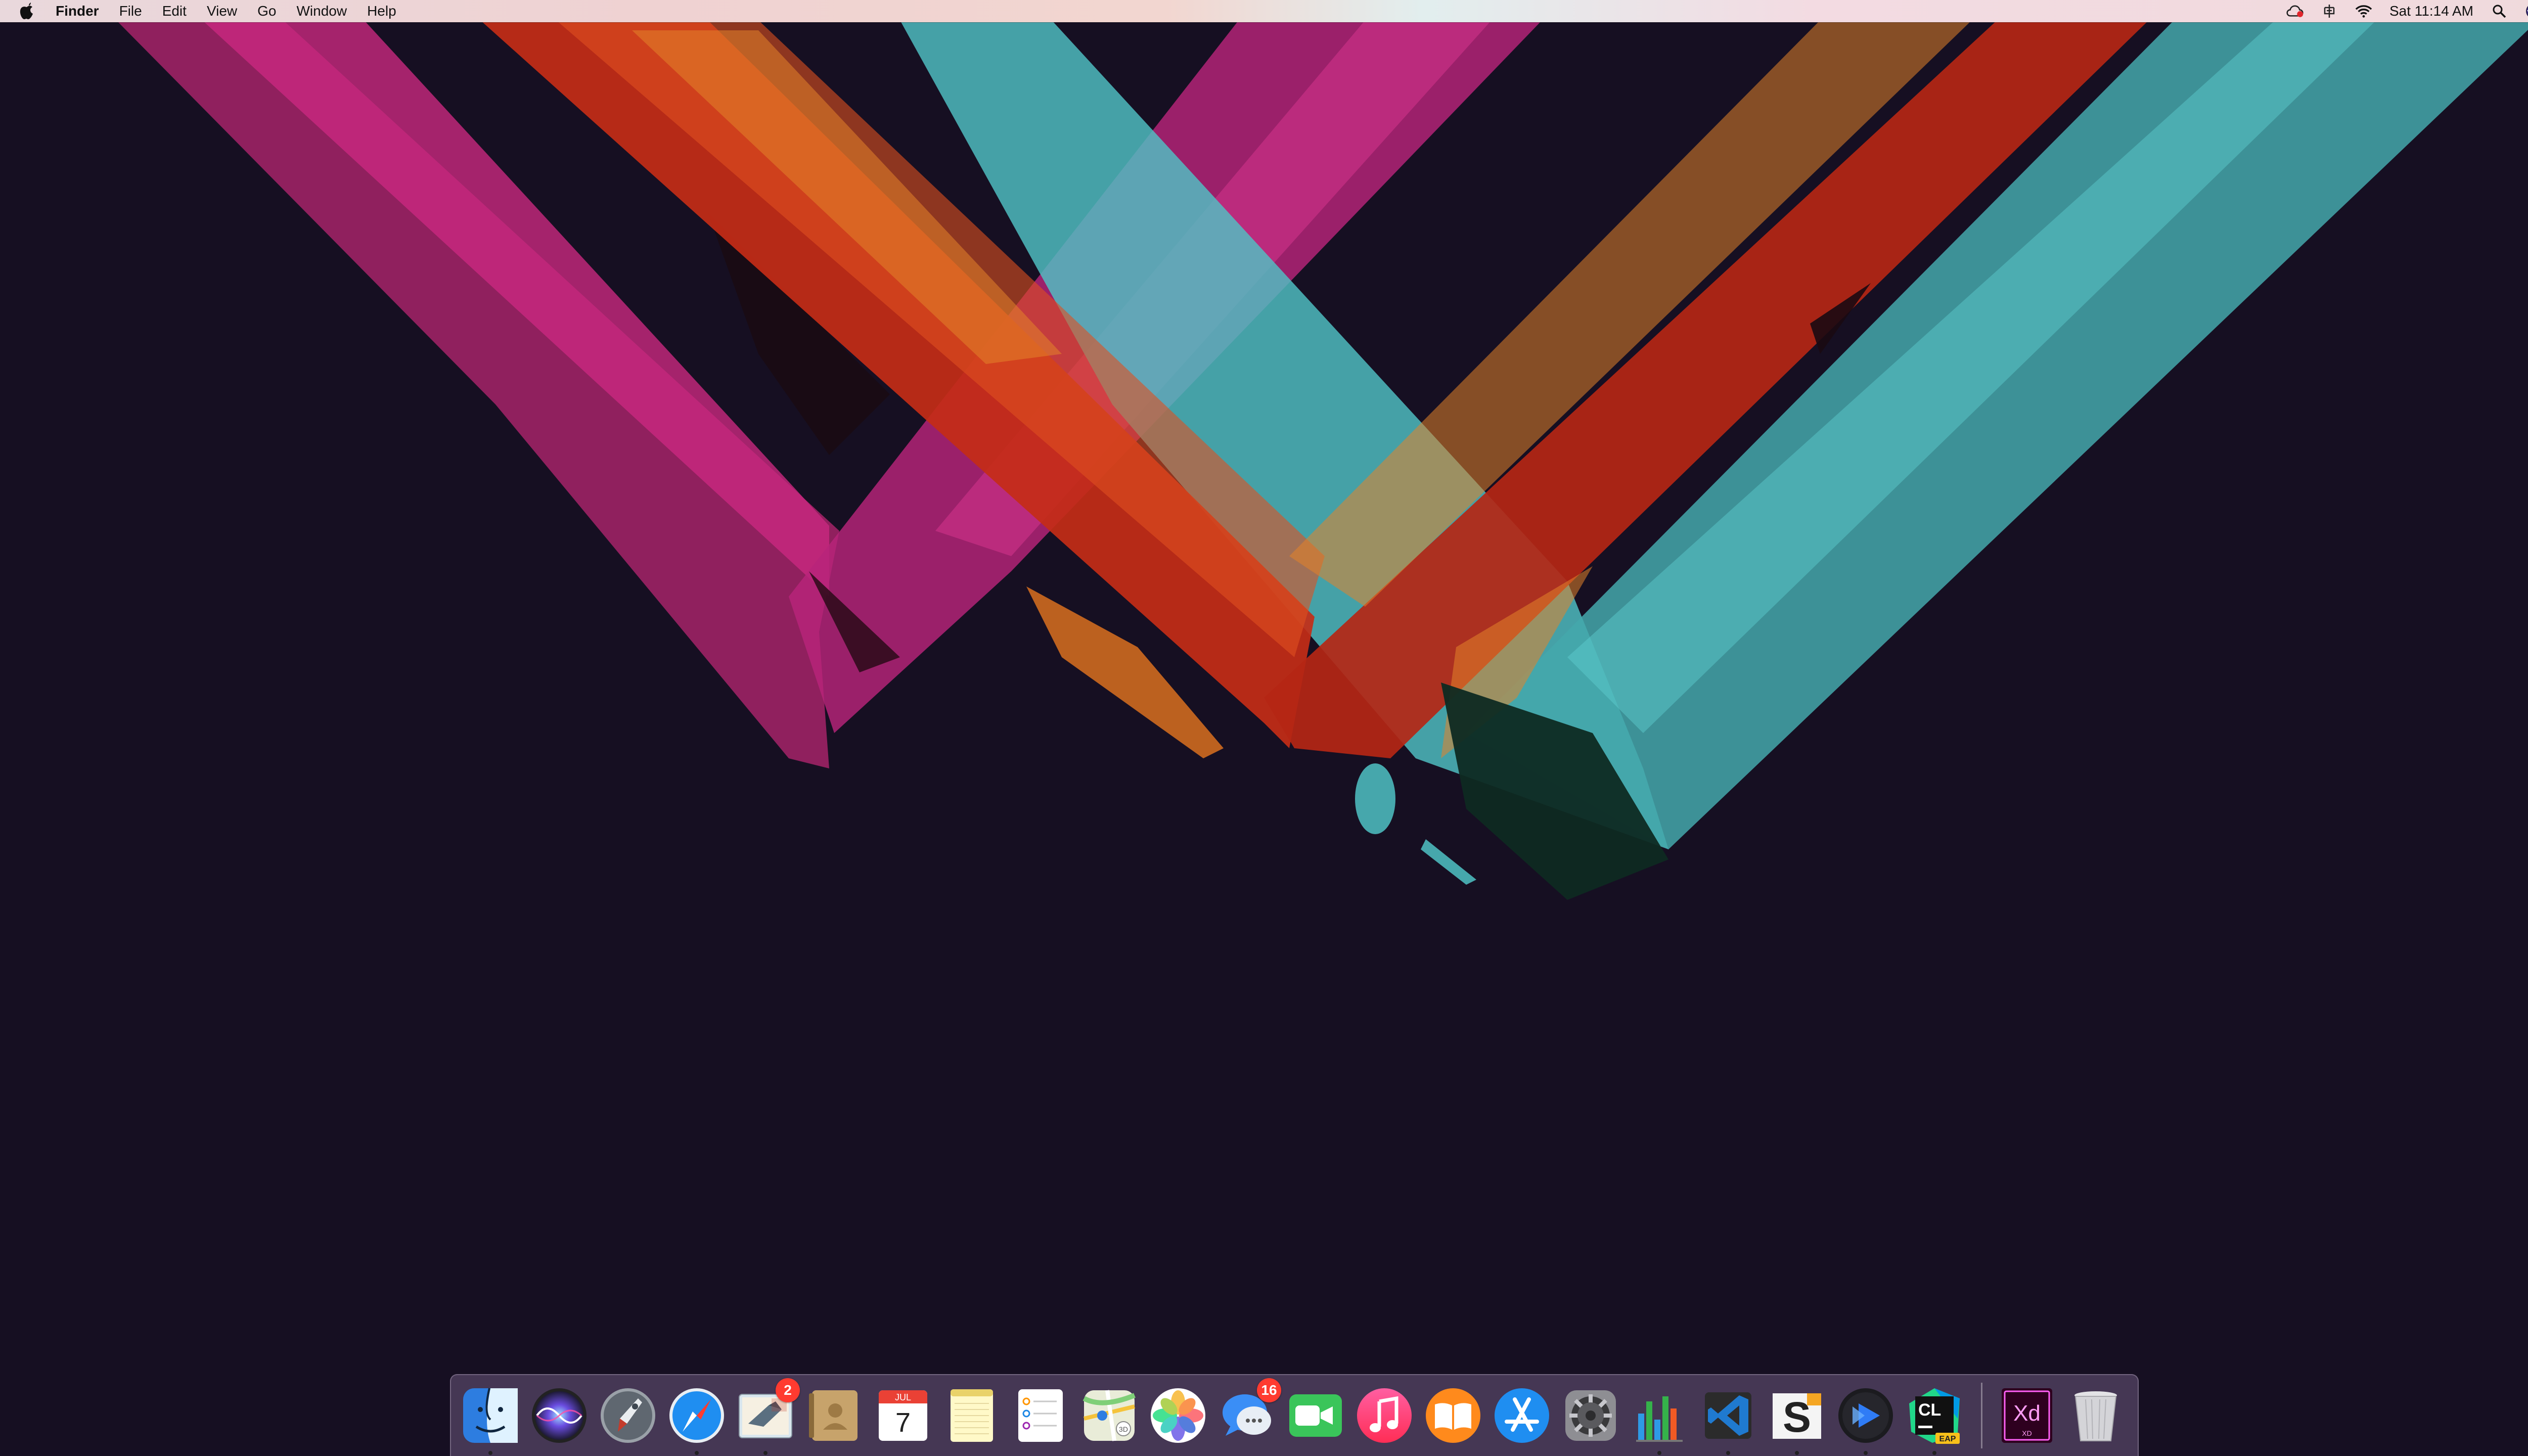 The height and width of the screenshot is (1456, 2528). What do you see at coordinates (2363, 11) in the screenshot?
I see `wifi-icon` at bounding box center [2363, 11].